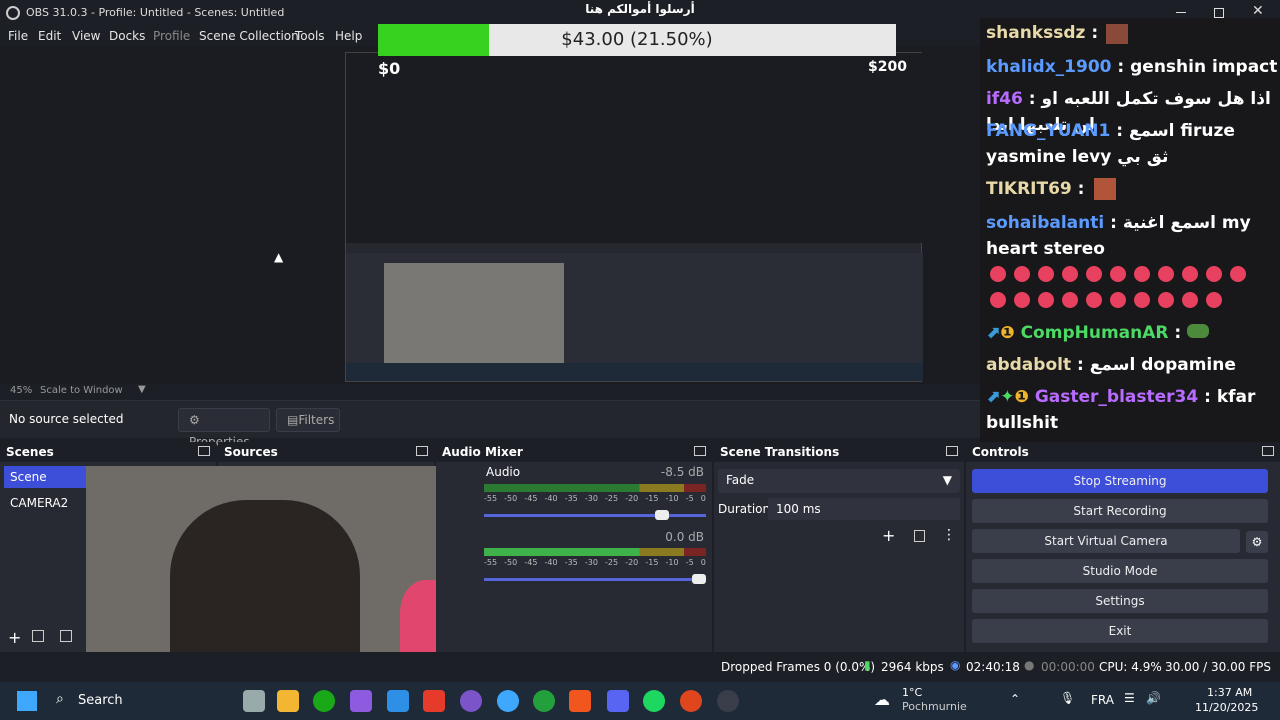 This screenshot has width=1280, height=720. Describe the element at coordinates (508, 701) in the screenshot. I see `browser-icon` at that location.